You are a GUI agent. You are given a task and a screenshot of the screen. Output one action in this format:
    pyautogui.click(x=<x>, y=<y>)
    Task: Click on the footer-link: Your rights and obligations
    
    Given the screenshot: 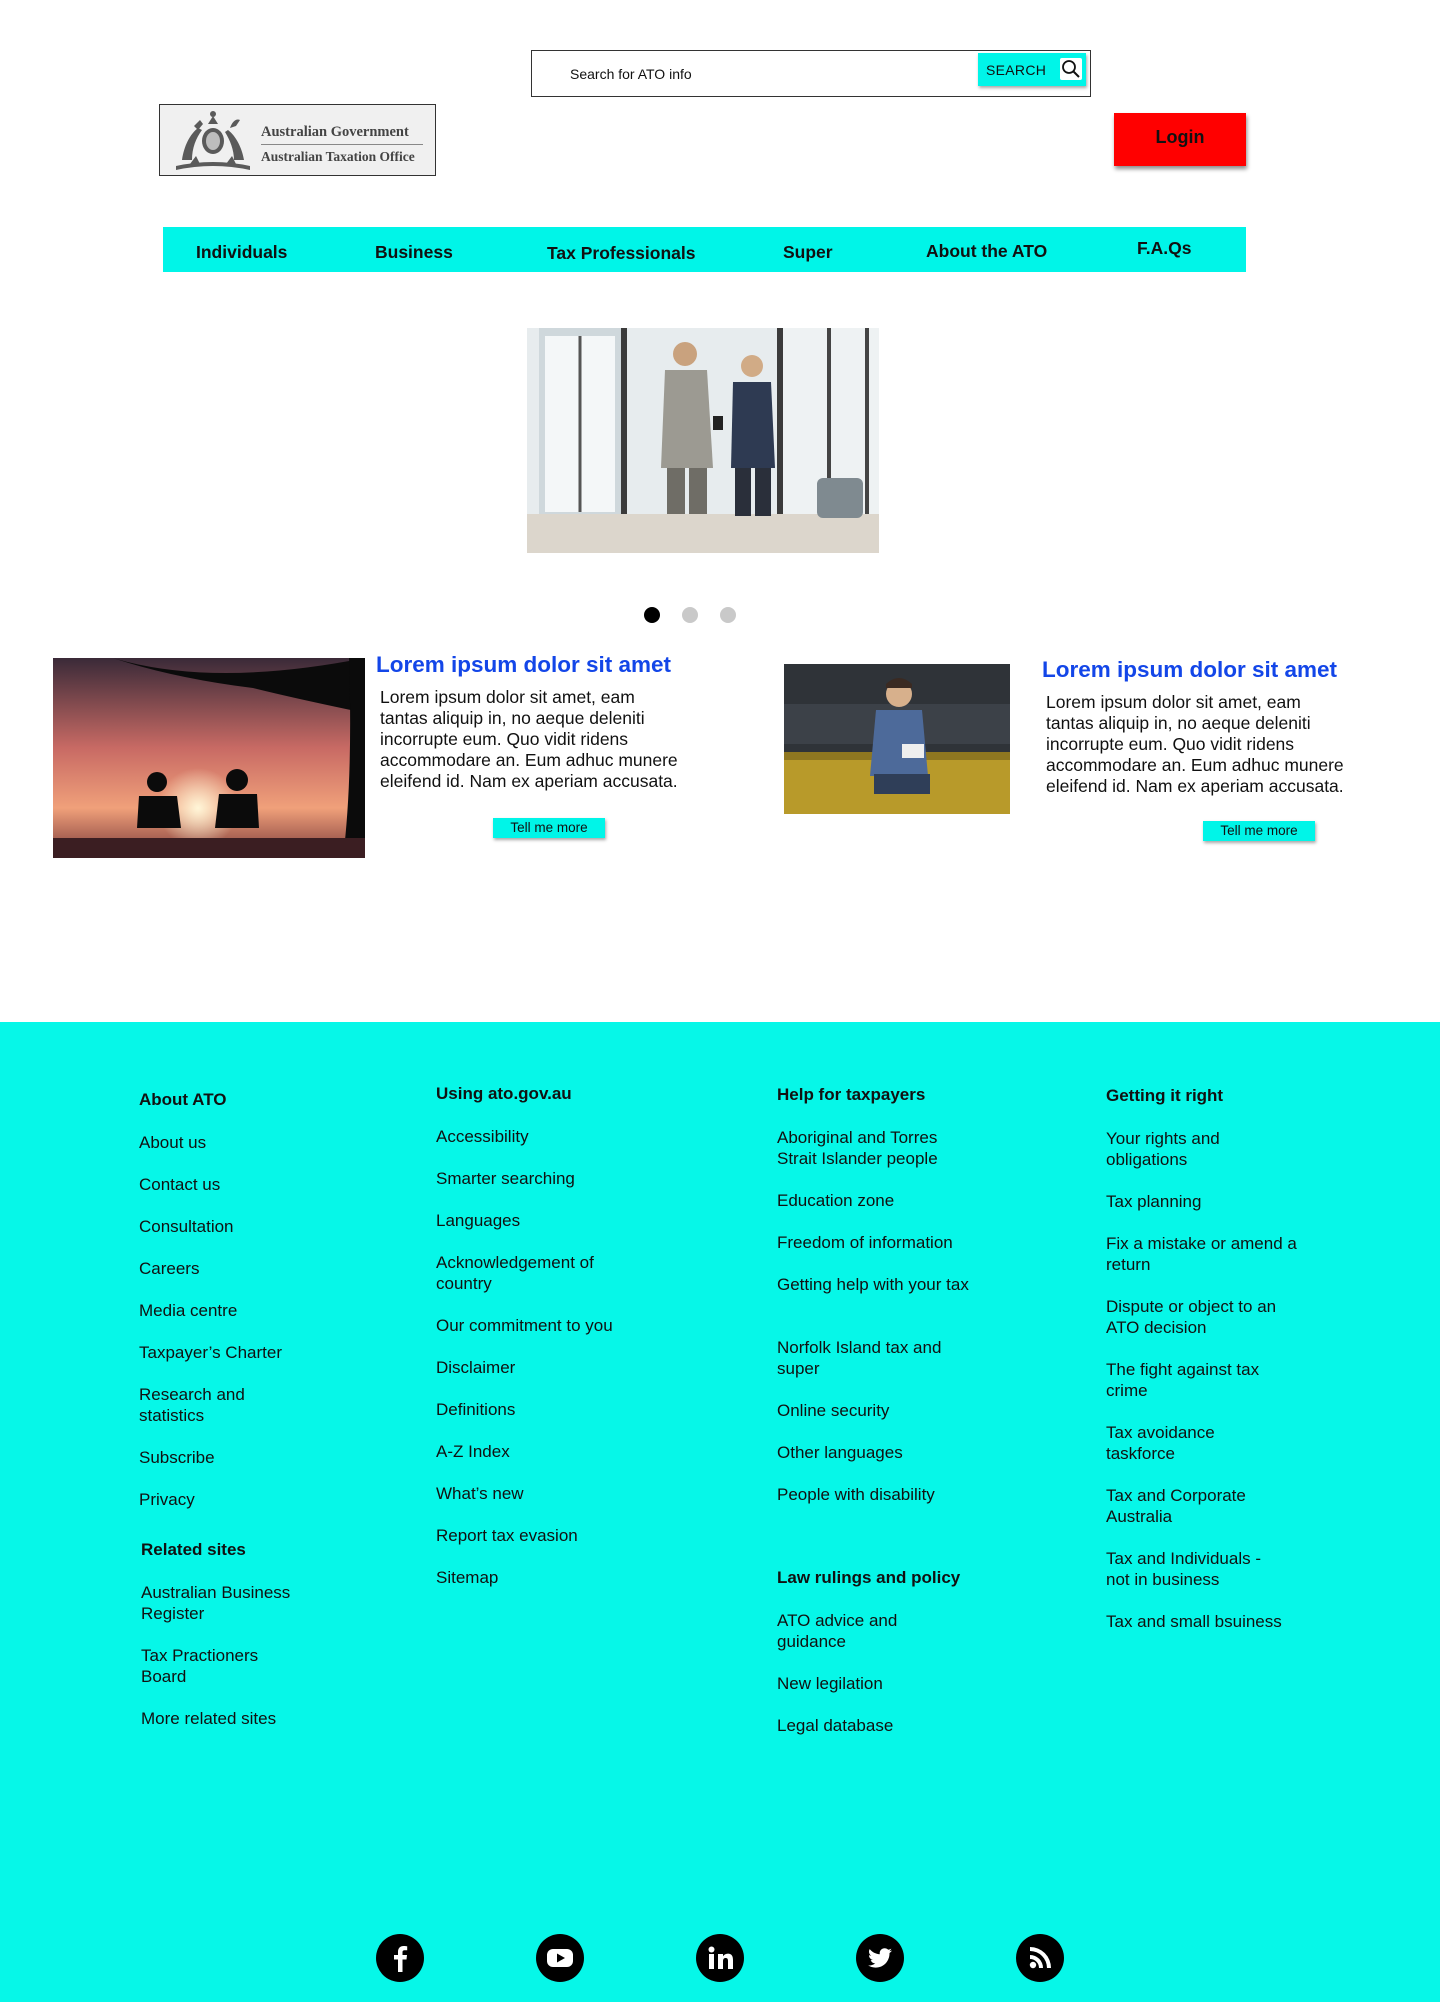 What is the action you would take?
    pyautogui.click(x=1176, y=1149)
    